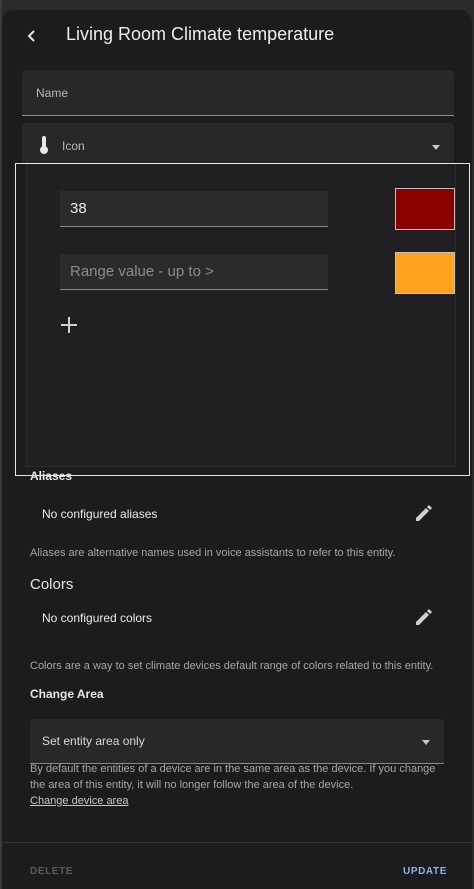 Image resolution: width=474 pixels, height=889 pixels. I want to click on area-select-label: Set entity area only, so click(93, 741).